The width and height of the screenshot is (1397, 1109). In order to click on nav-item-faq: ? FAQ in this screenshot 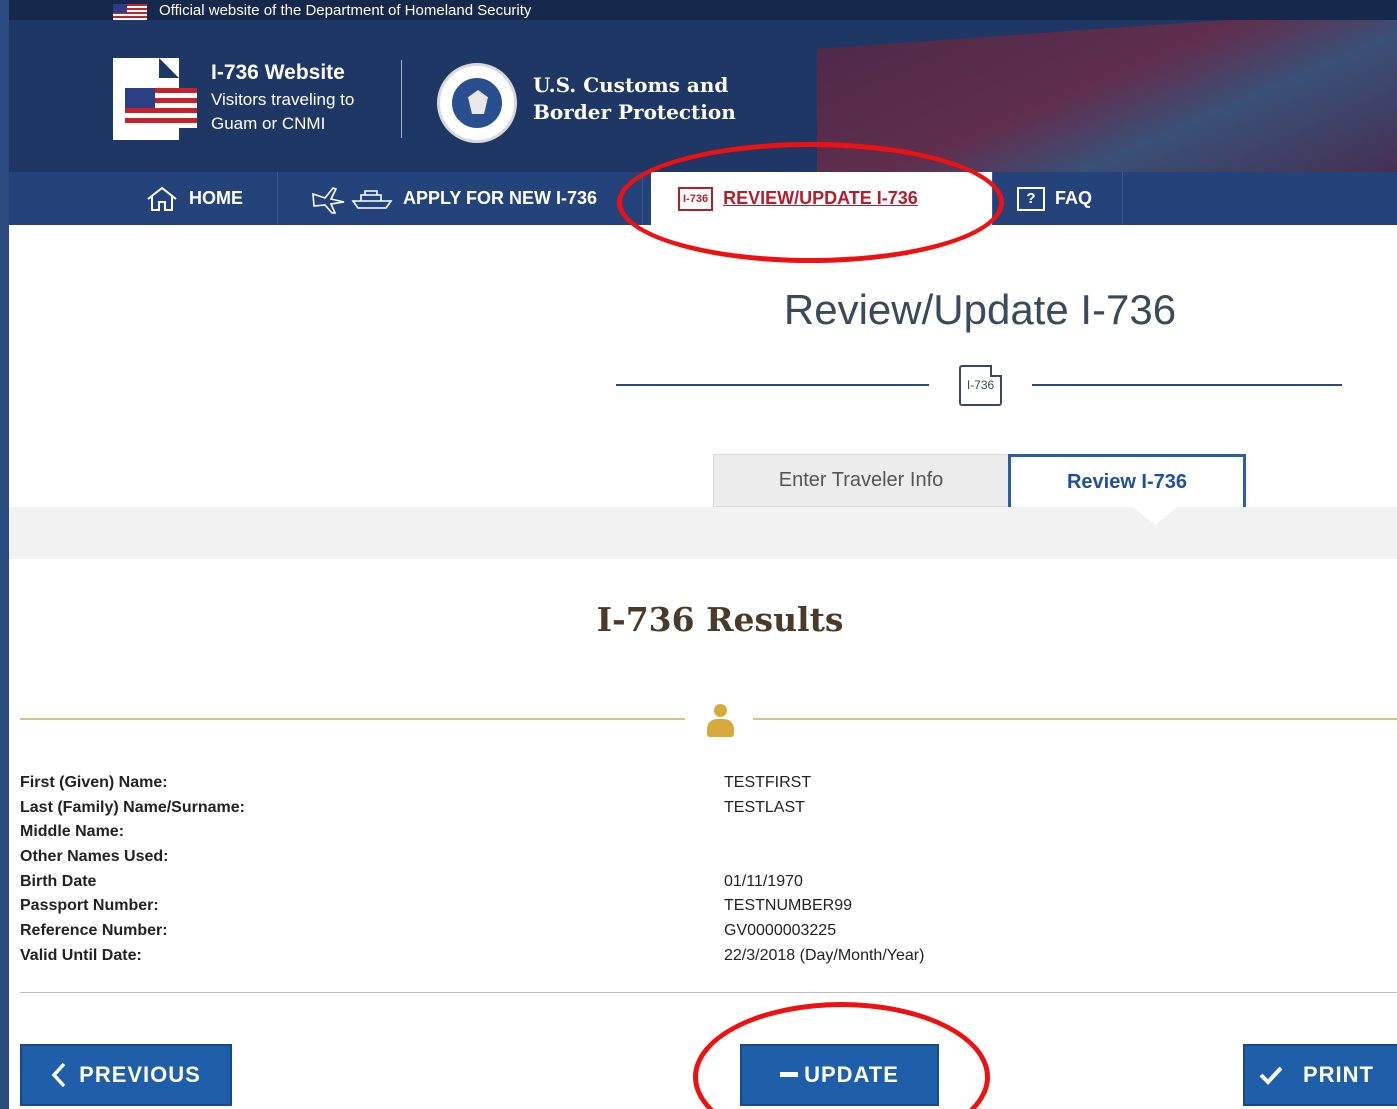, I will do `click(1058, 198)`.